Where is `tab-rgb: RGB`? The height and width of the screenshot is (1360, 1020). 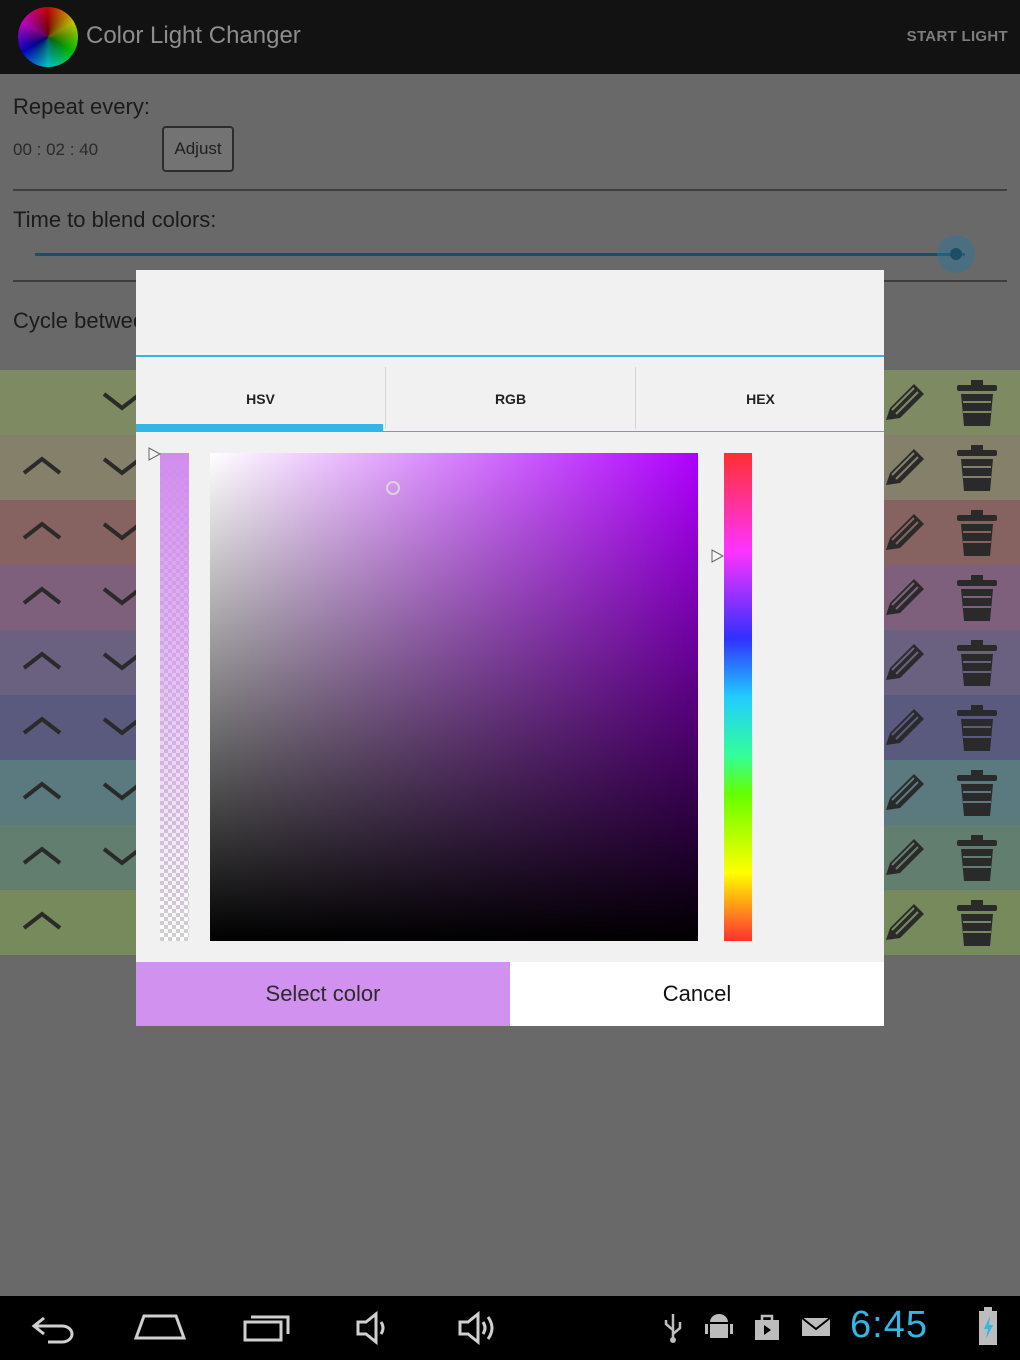 tab-rgb: RGB is located at coordinates (510, 399).